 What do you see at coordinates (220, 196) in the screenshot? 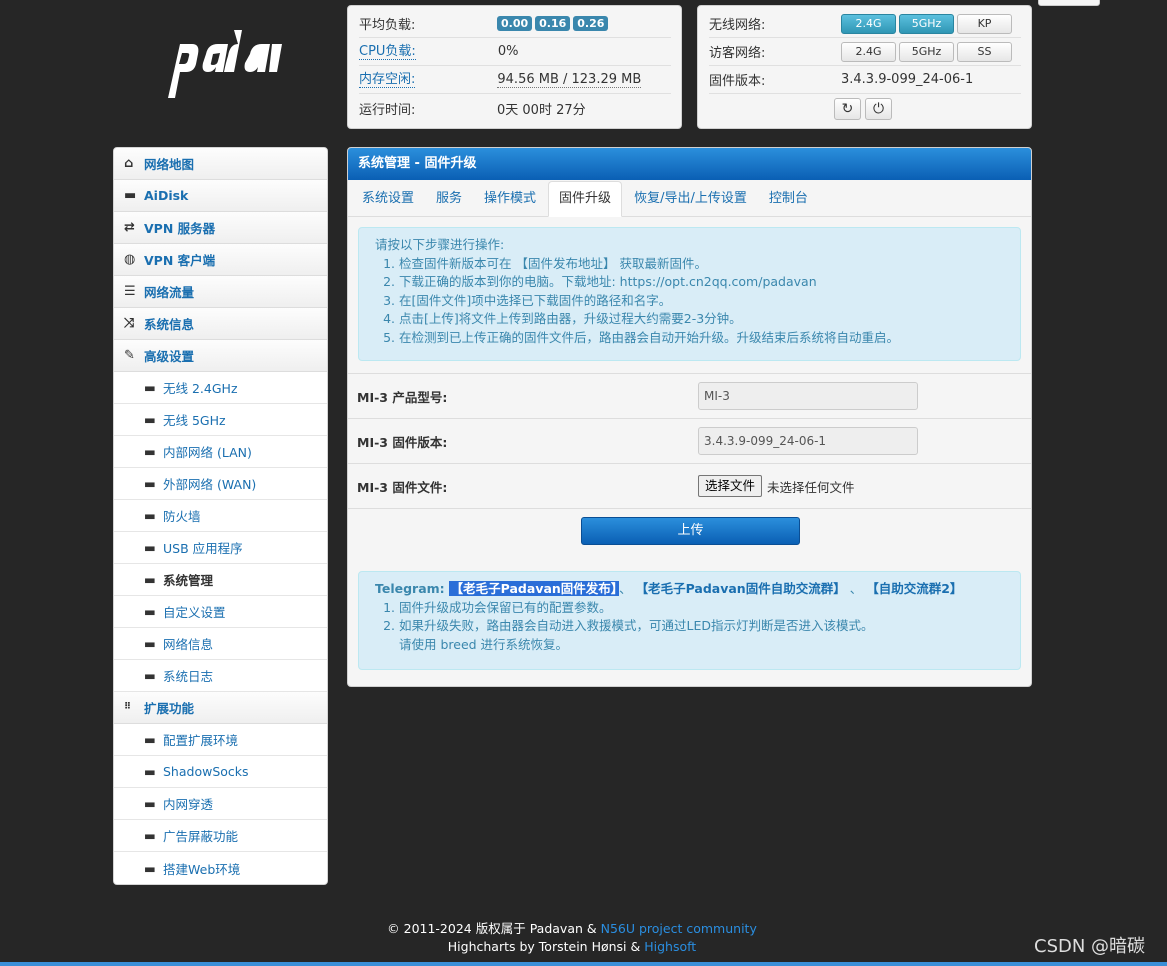
I see `sidebar-item-aidisk: ▬ AiDisk` at bounding box center [220, 196].